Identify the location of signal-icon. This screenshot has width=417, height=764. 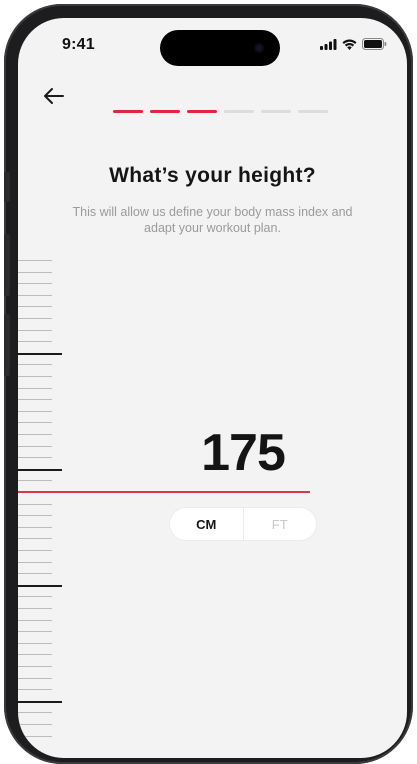
(328, 44).